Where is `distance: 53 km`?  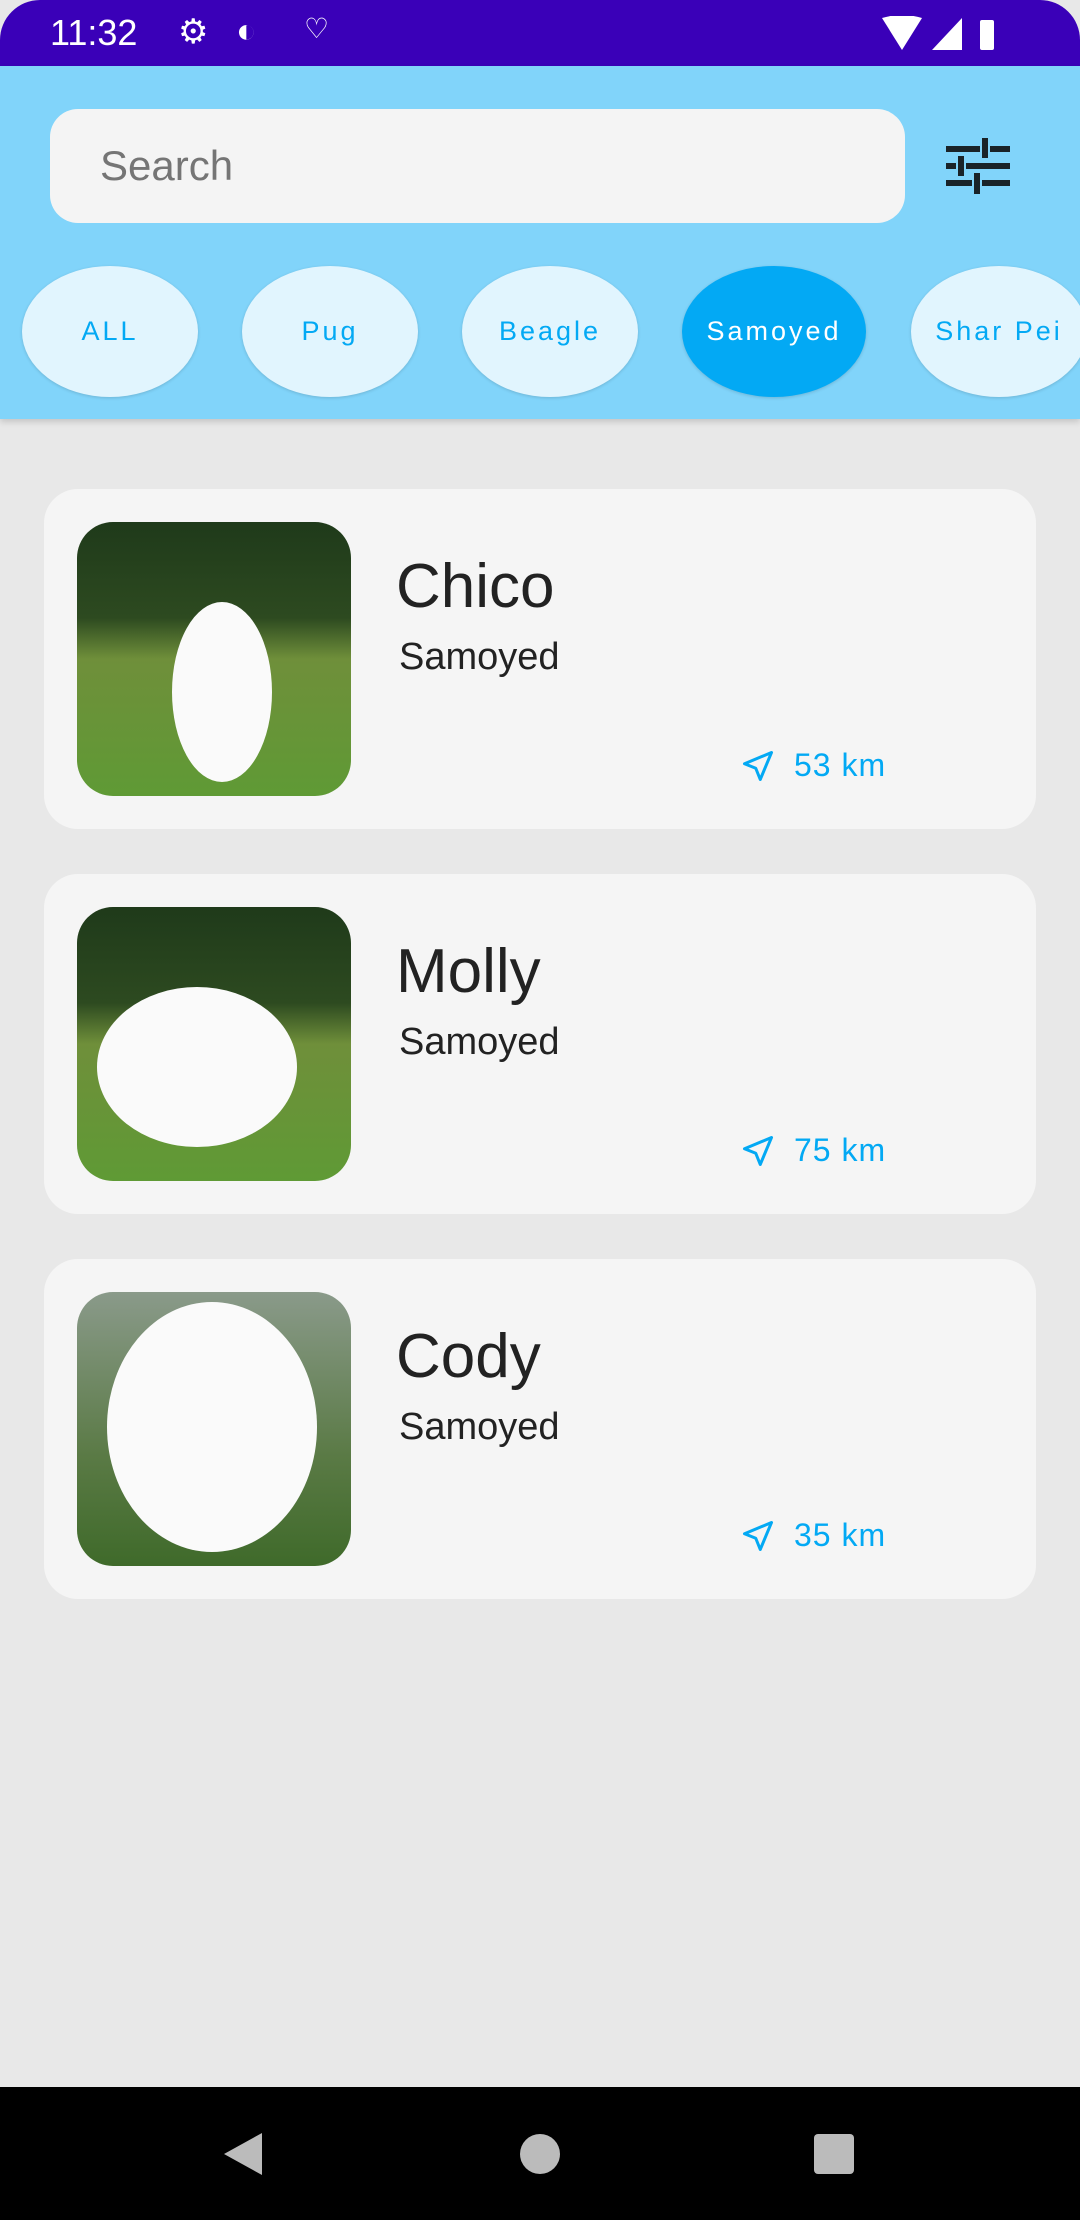
distance: 53 km is located at coordinates (813, 765).